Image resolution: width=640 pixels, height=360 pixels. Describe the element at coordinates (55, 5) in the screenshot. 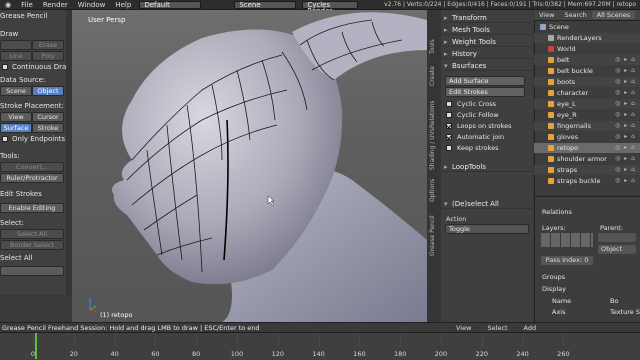

I see `menu-render: Render` at that location.